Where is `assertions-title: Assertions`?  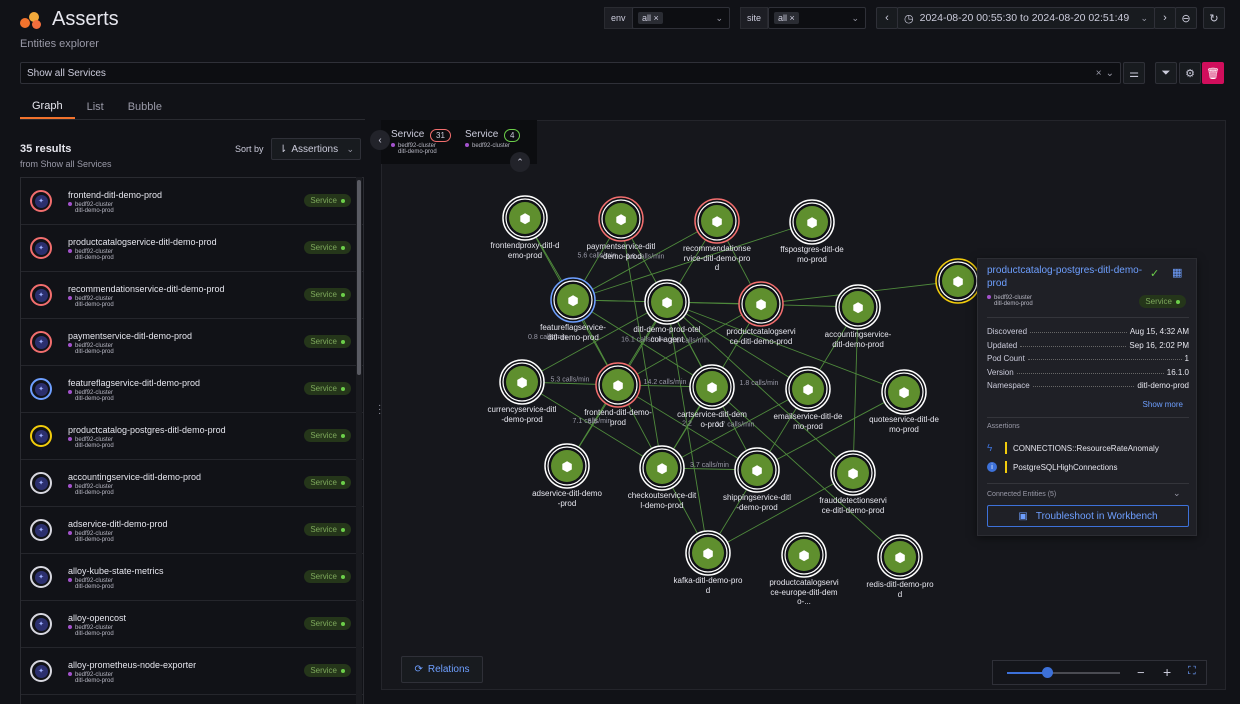
assertions-title: Assertions is located at coordinates (1003, 426).